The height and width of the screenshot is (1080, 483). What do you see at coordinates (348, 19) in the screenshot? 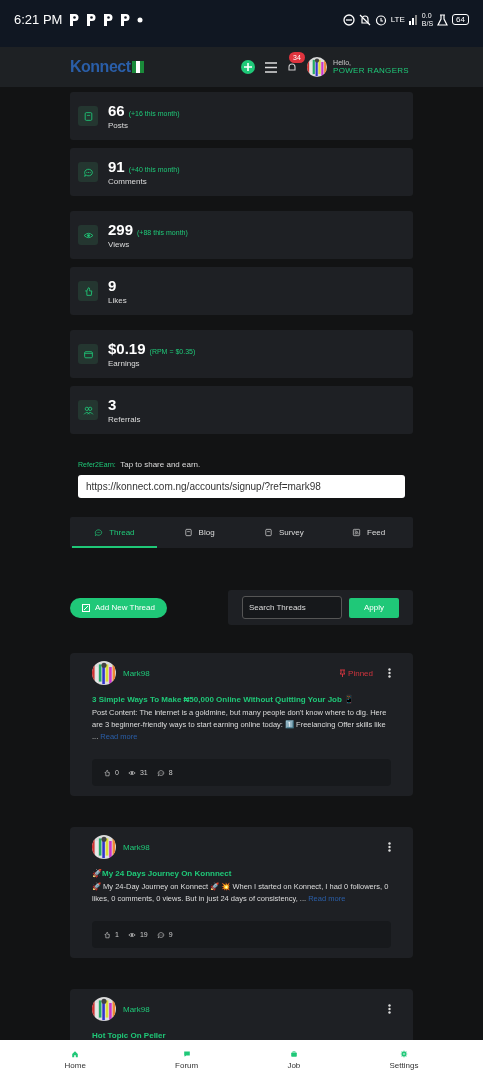
I see `do-not-disturb-icon` at bounding box center [348, 19].